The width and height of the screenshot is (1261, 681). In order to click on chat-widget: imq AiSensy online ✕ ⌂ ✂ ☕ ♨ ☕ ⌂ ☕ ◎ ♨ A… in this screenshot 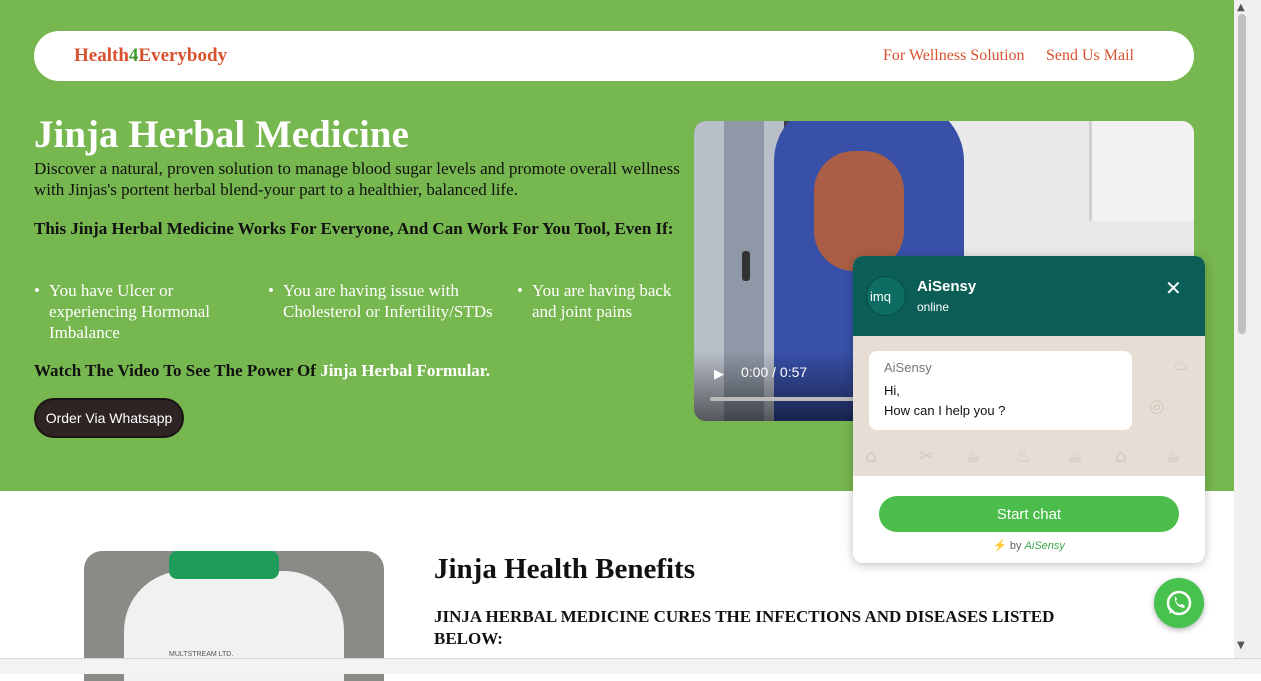, I will do `click(1029, 409)`.